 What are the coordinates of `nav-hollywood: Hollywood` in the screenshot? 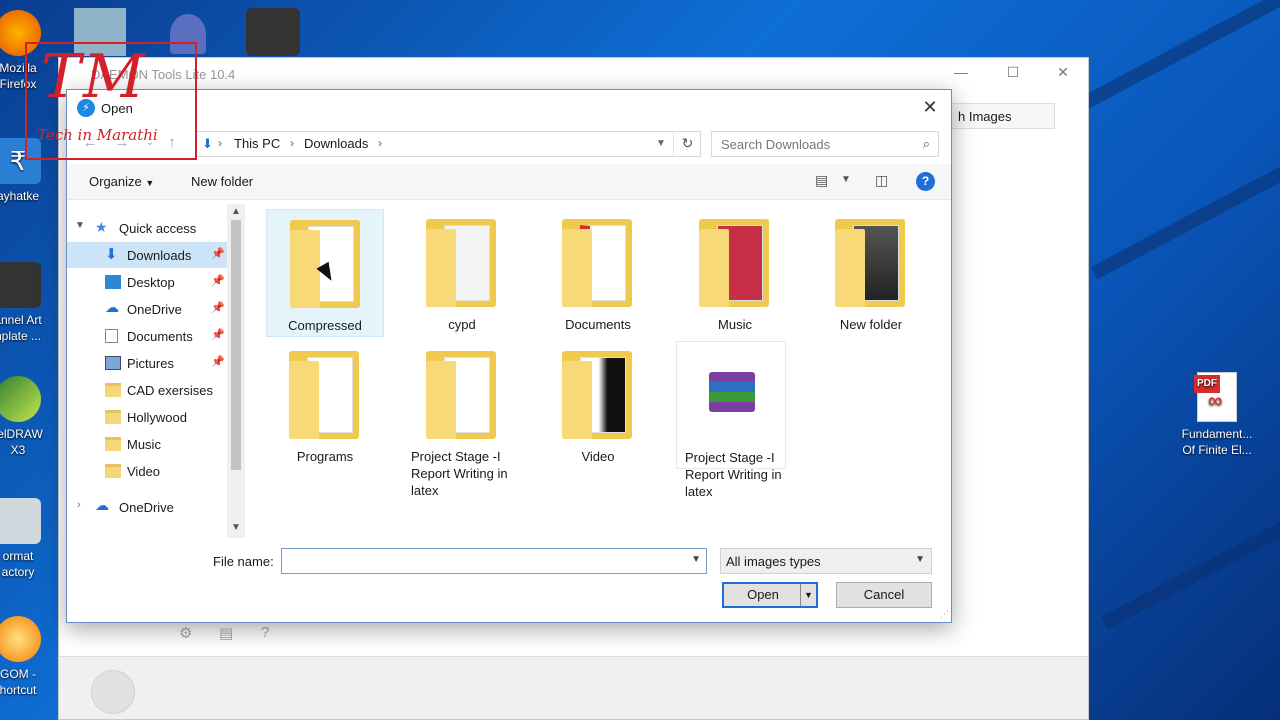 It's located at (147, 417).